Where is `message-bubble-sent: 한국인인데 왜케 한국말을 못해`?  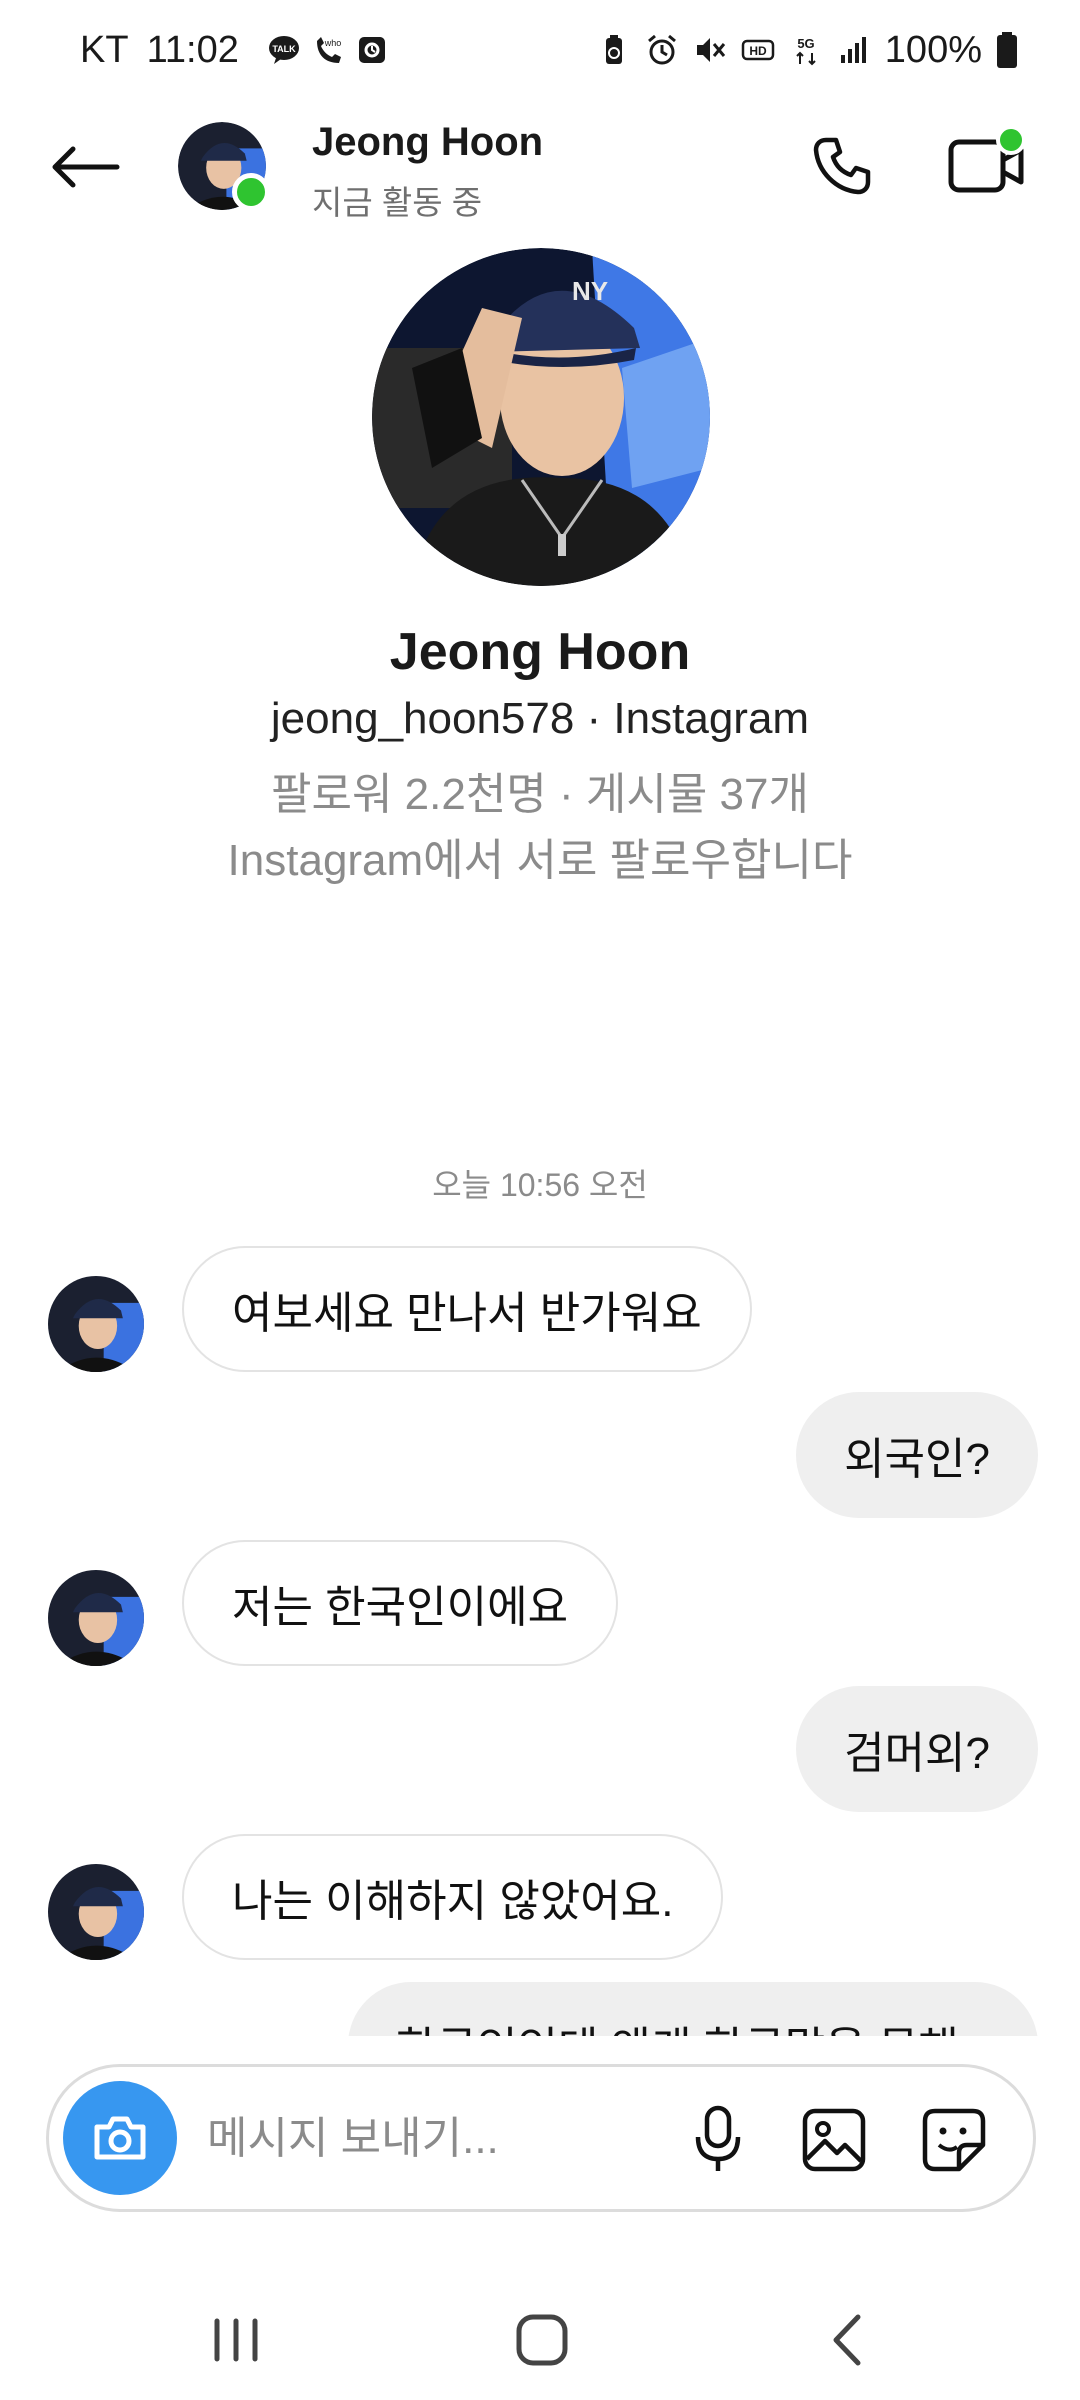
message-bubble-sent: 한국인인데 왜케 한국말을 못해 is located at coordinates (693, 2009).